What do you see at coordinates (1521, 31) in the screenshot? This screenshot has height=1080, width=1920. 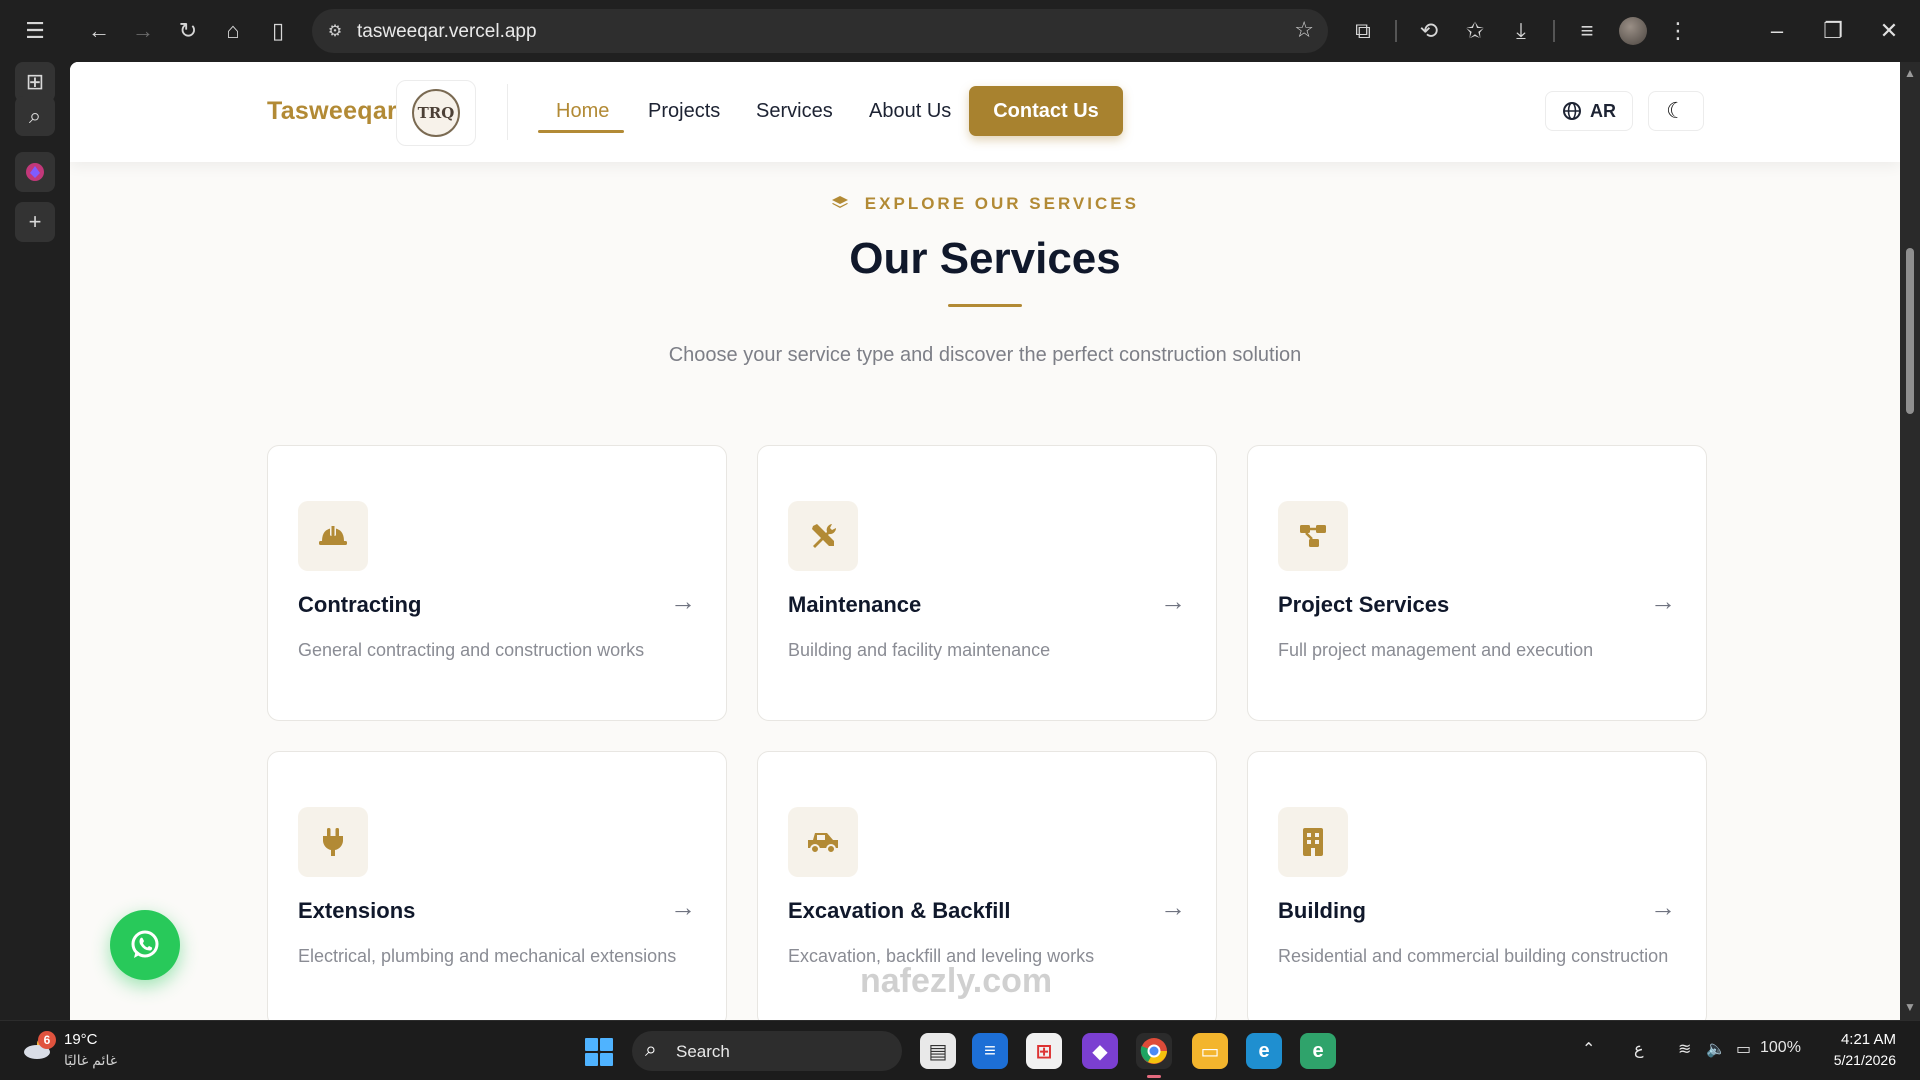 I see `downloads-icon: ⤓` at bounding box center [1521, 31].